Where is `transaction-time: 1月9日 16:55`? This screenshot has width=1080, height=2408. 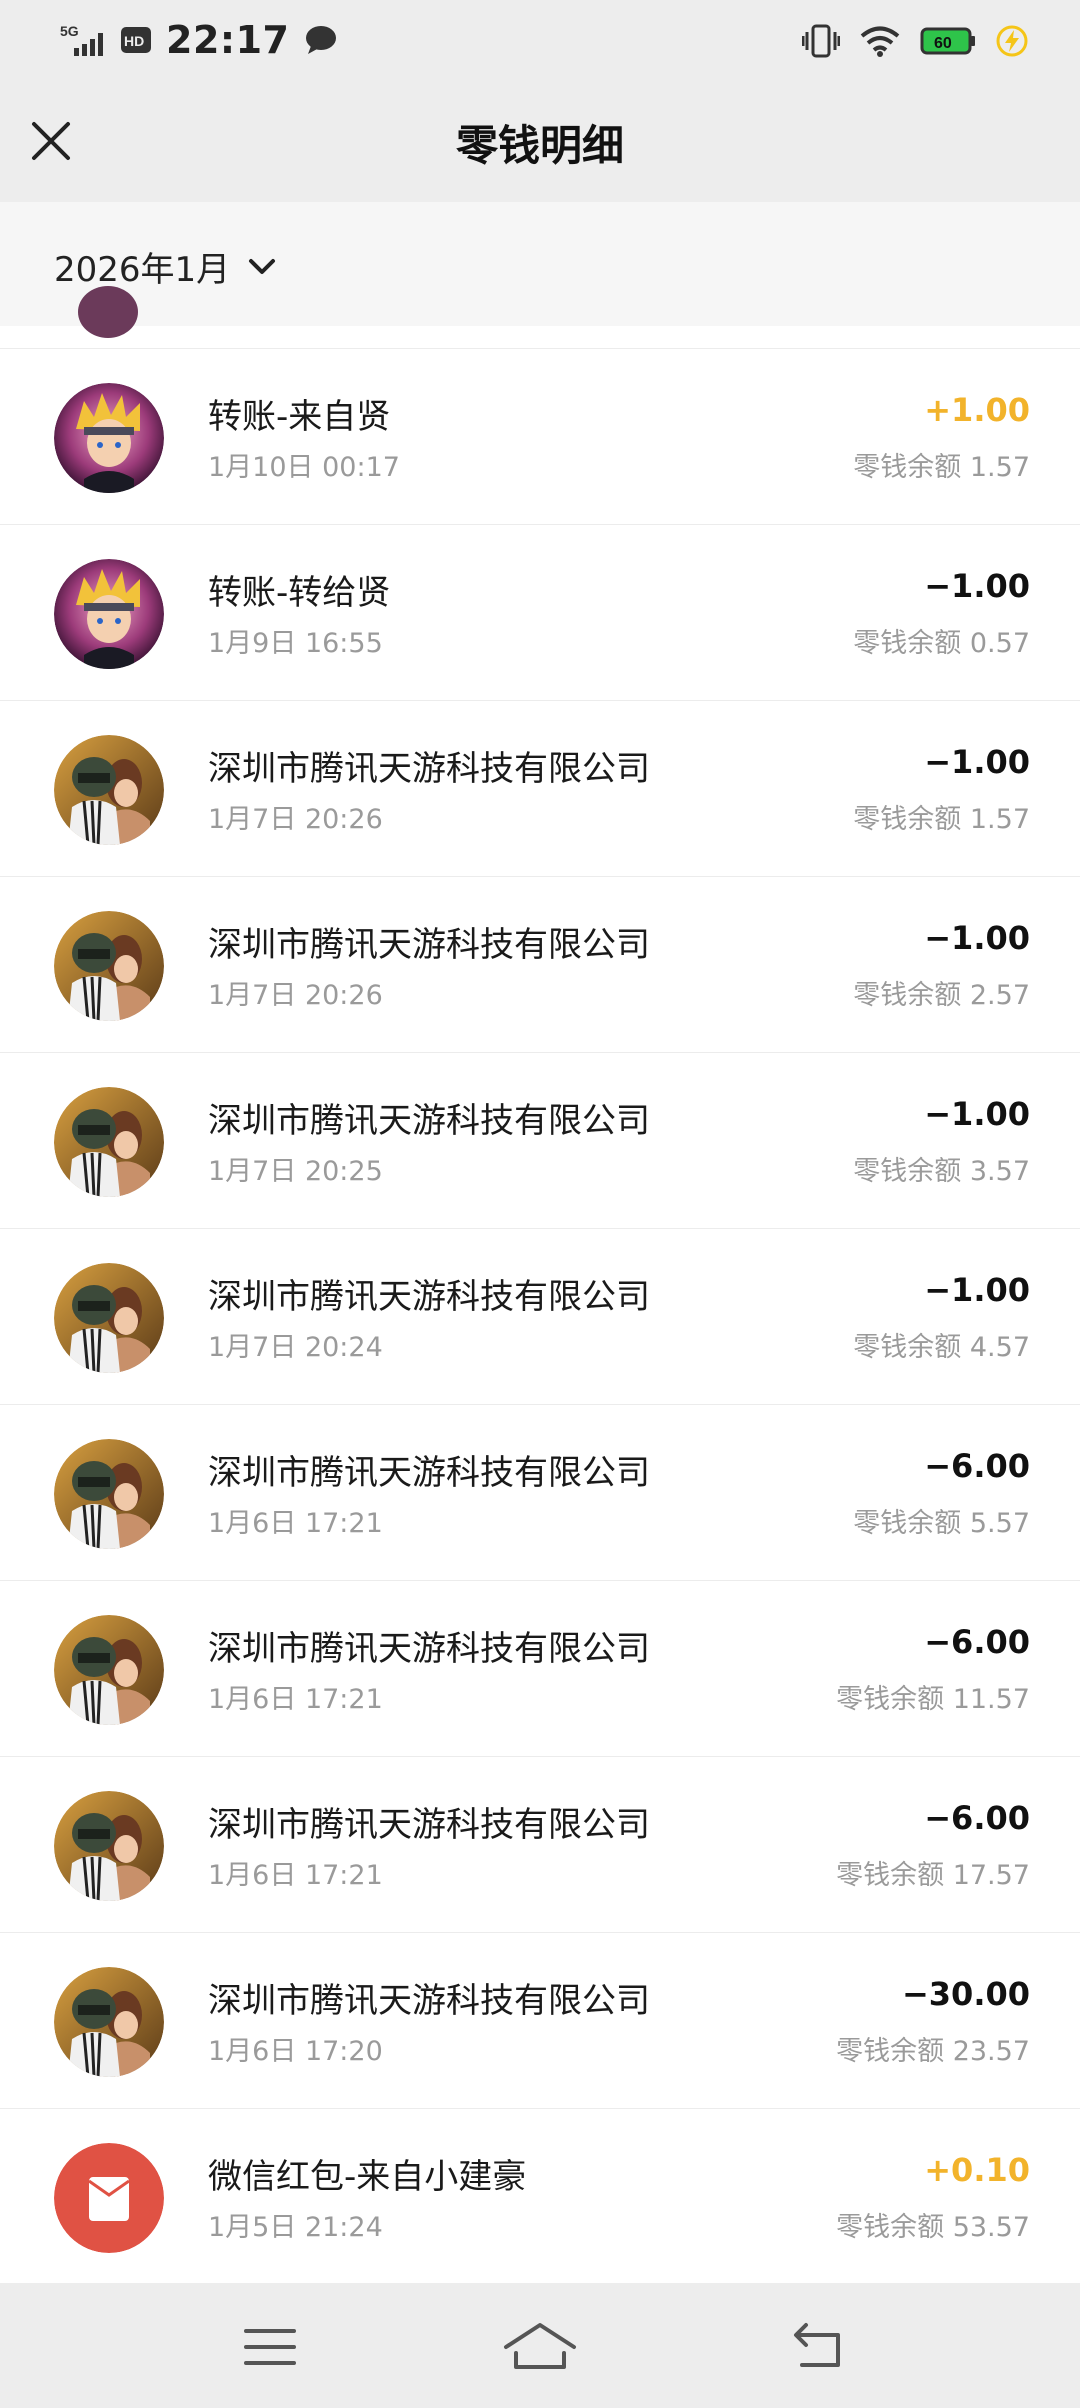
transaction-time: 1月9日 16:55 is located at coordinates (295, 643).